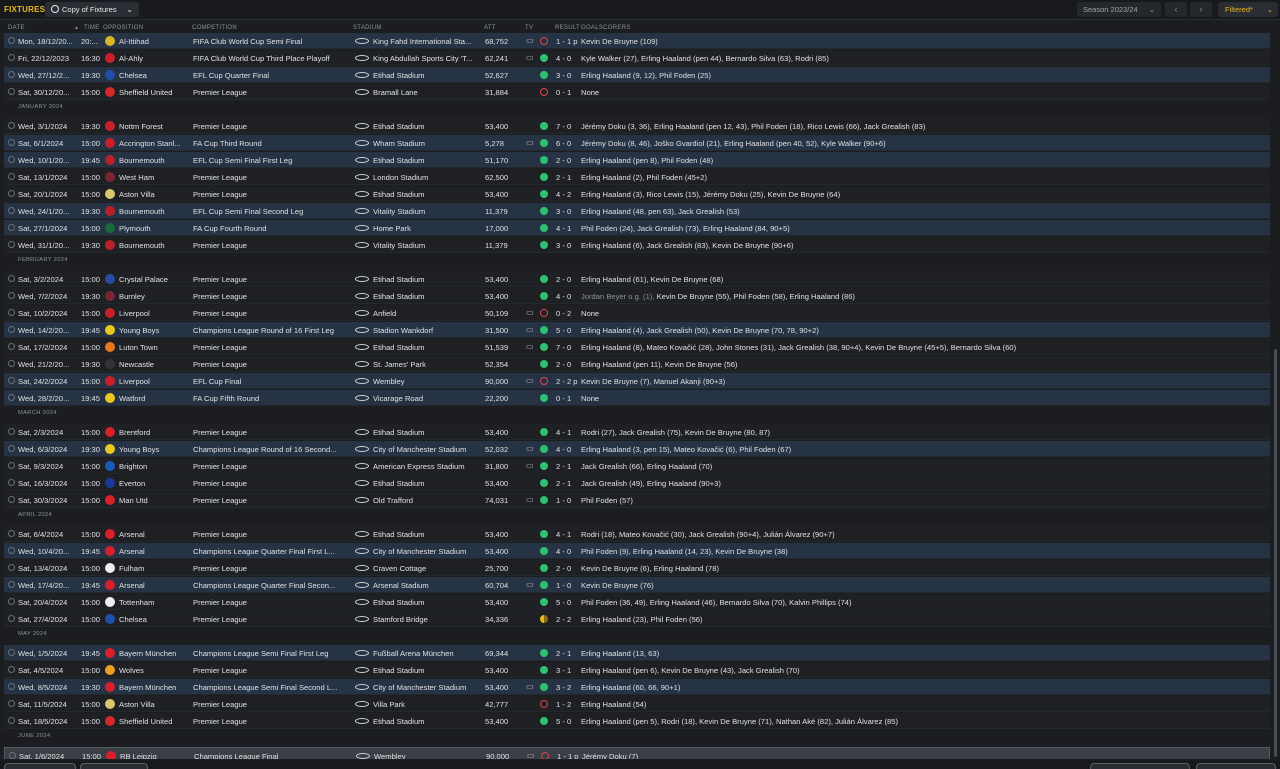 Image resolution: width=1280 pixels, height=769 pixels. What do you see at coordinates (569, 619) in the screenshot?
I see `fixture-score: 2 - 2` at bounding box center [569, 619].